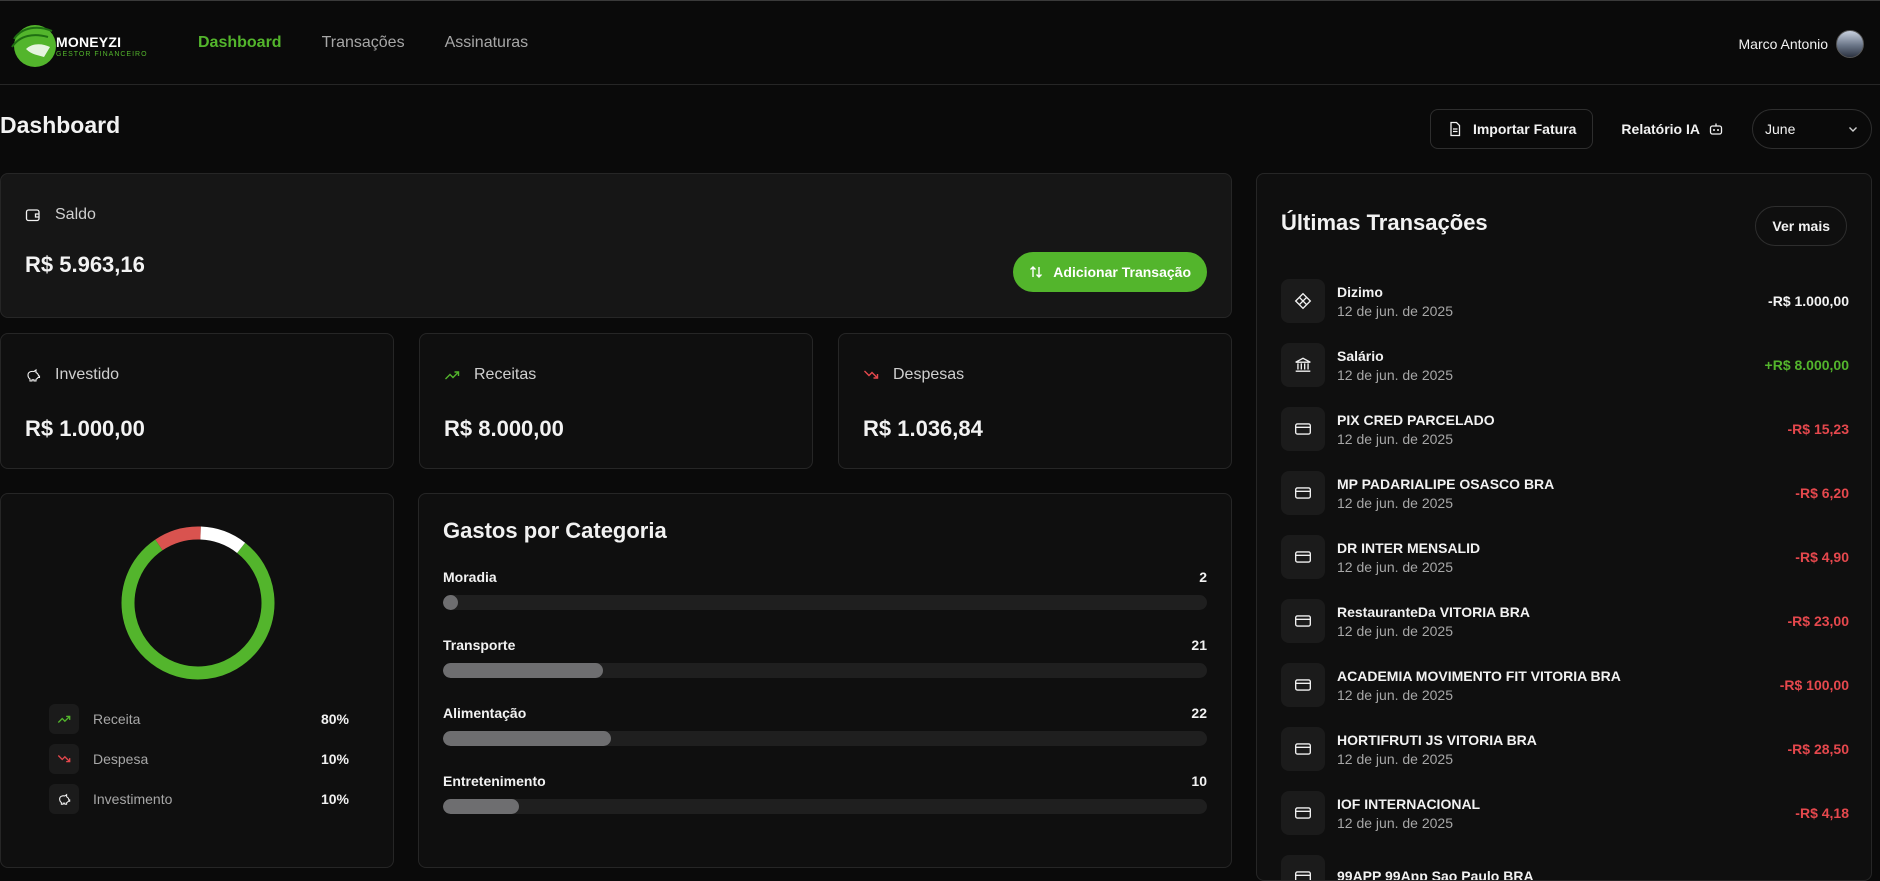  Describe the element at coordinates (1122, 272) in the screenshot. I see `add-transaction-label: Adicionar Transação` at that location.